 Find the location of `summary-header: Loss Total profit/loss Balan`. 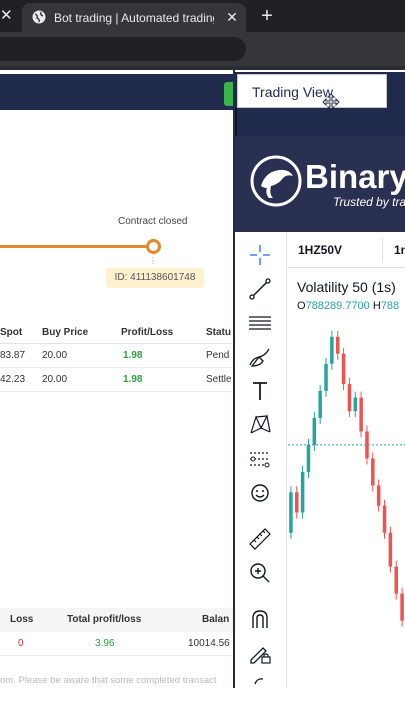

summary-header: Loss Total profit/loss Balan is located at coordinates (116, 620).